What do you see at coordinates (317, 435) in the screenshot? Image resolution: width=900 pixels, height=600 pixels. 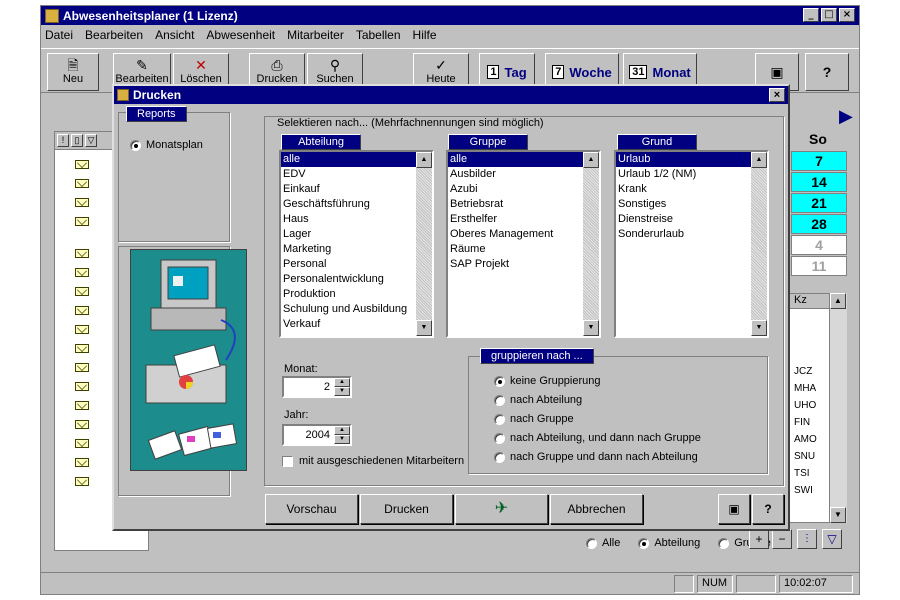 I see `year-spinner: 2004 ▲ ▼` at bounding box center [317, 435].